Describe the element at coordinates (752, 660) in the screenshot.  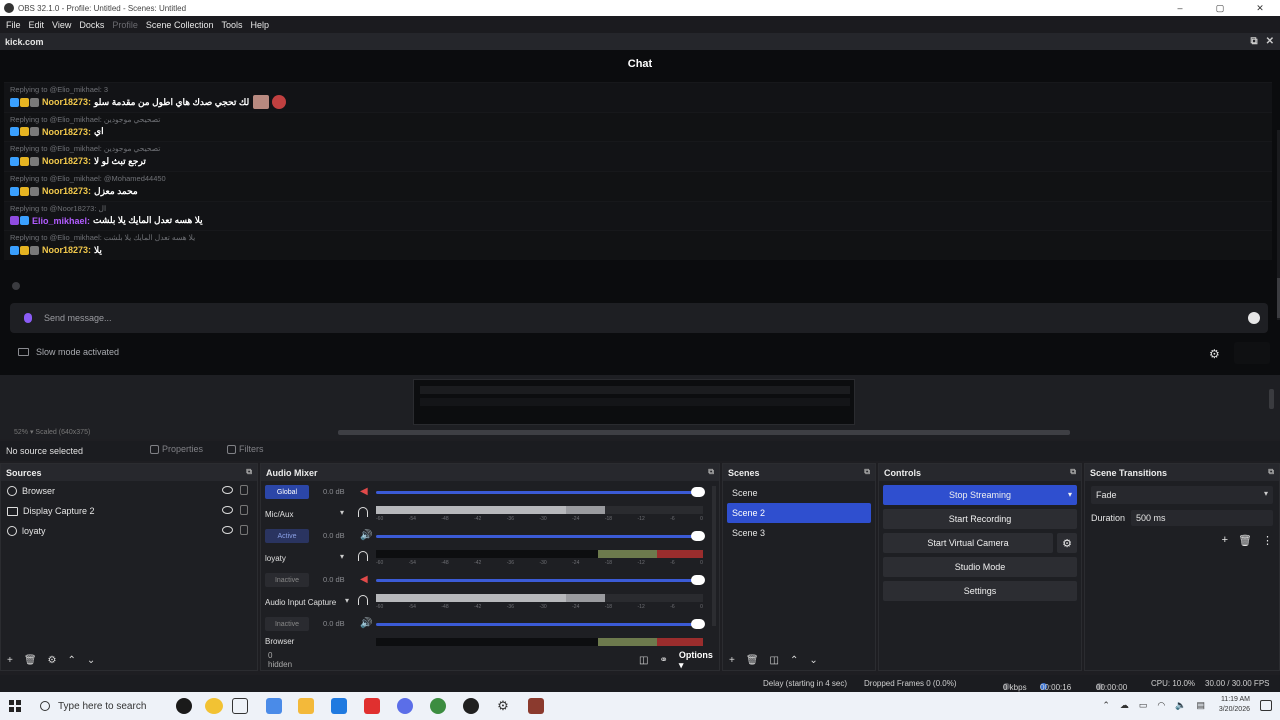
I see `remove-scene-icon: 🗑` at that location.